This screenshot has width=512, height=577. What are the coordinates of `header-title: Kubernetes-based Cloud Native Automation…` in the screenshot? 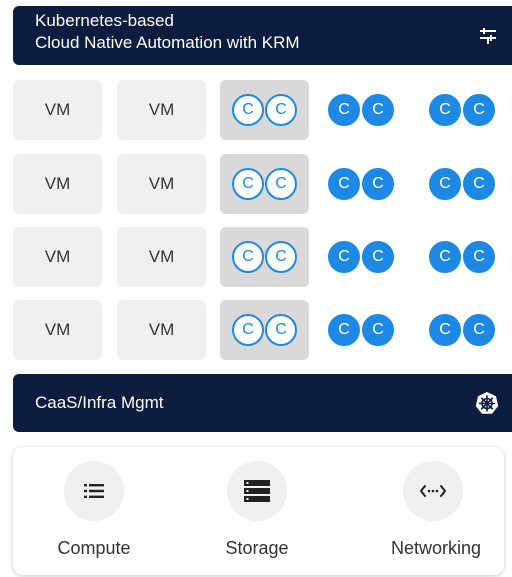 It's located at (167, 32).